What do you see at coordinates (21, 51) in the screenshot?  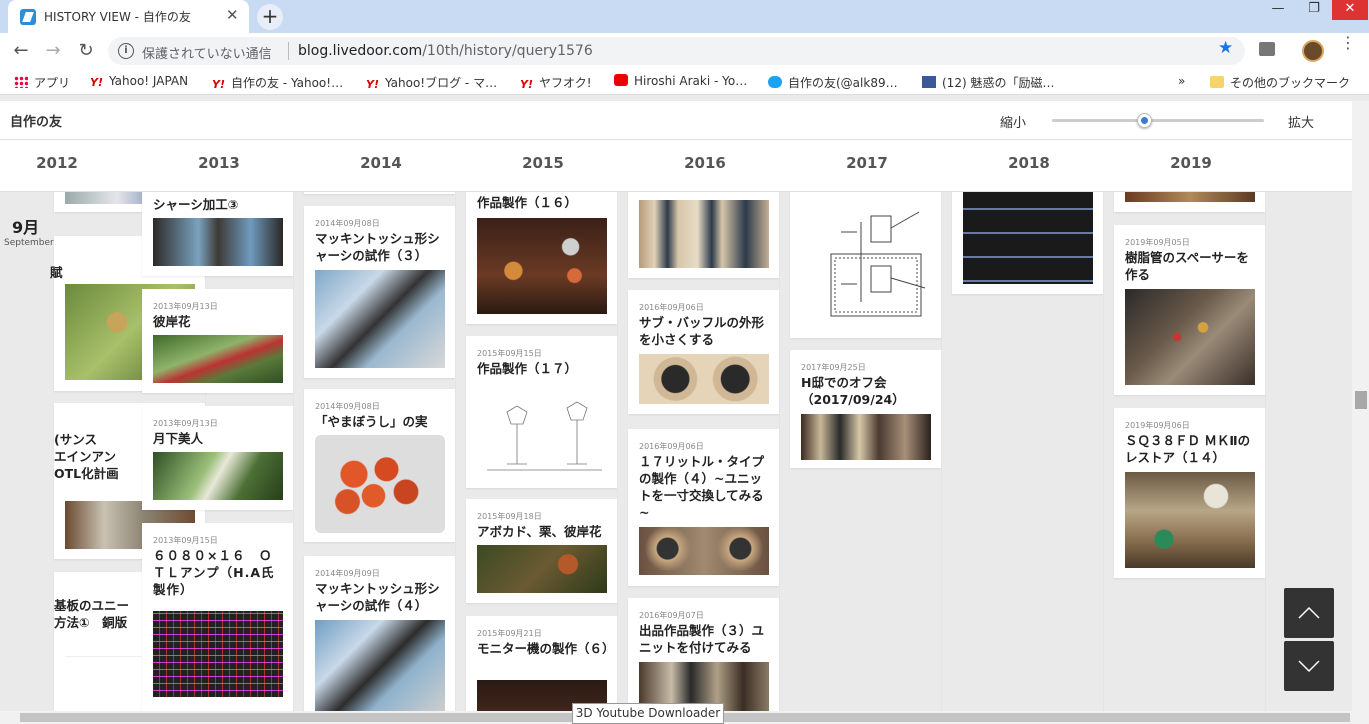 I see `back-icon: ←` at bounding box center [21, 51].